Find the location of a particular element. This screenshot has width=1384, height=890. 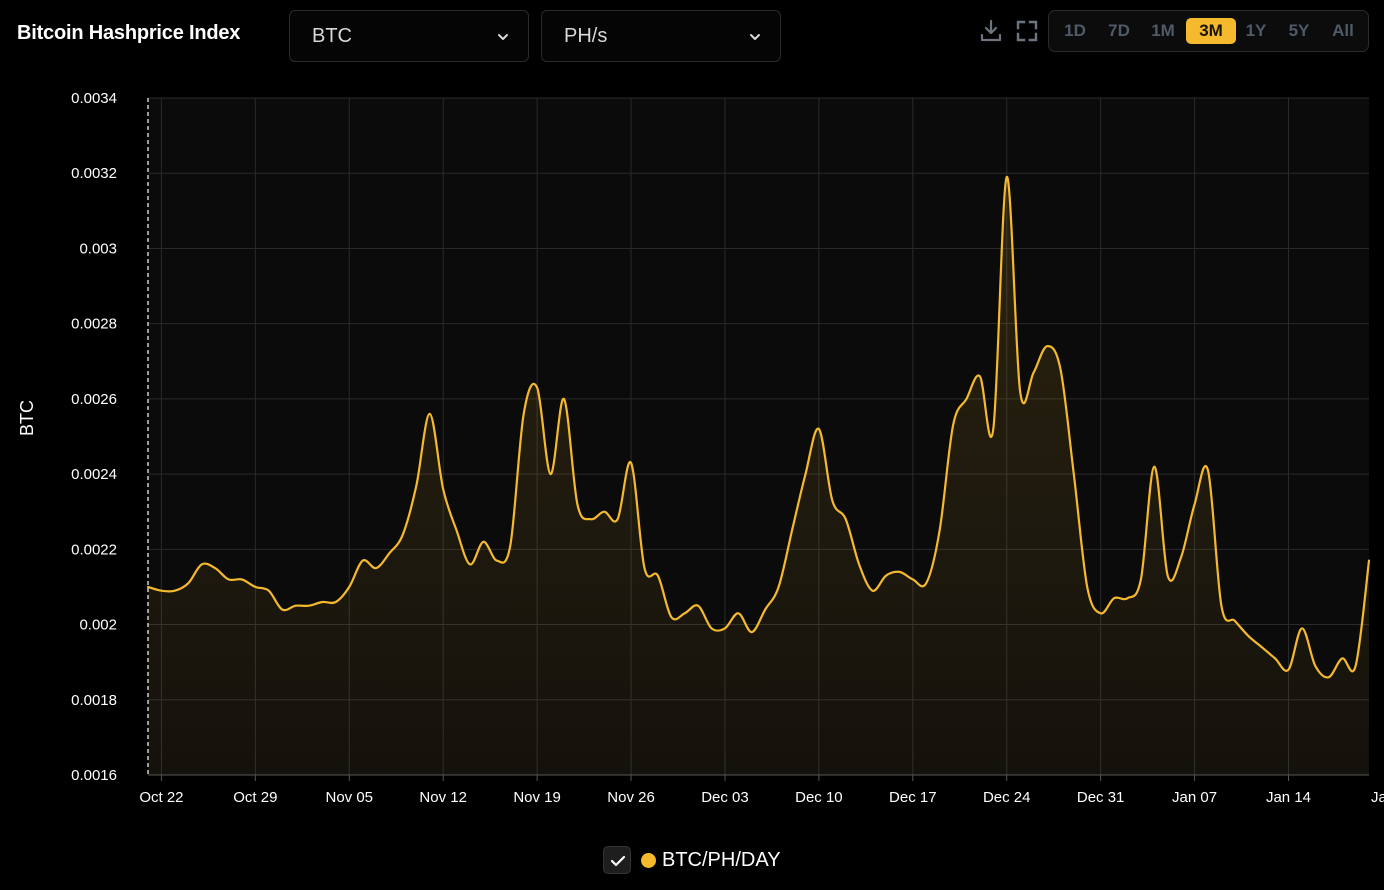

x-tick-label: Dec 17 is located at coordinates (913, 797).